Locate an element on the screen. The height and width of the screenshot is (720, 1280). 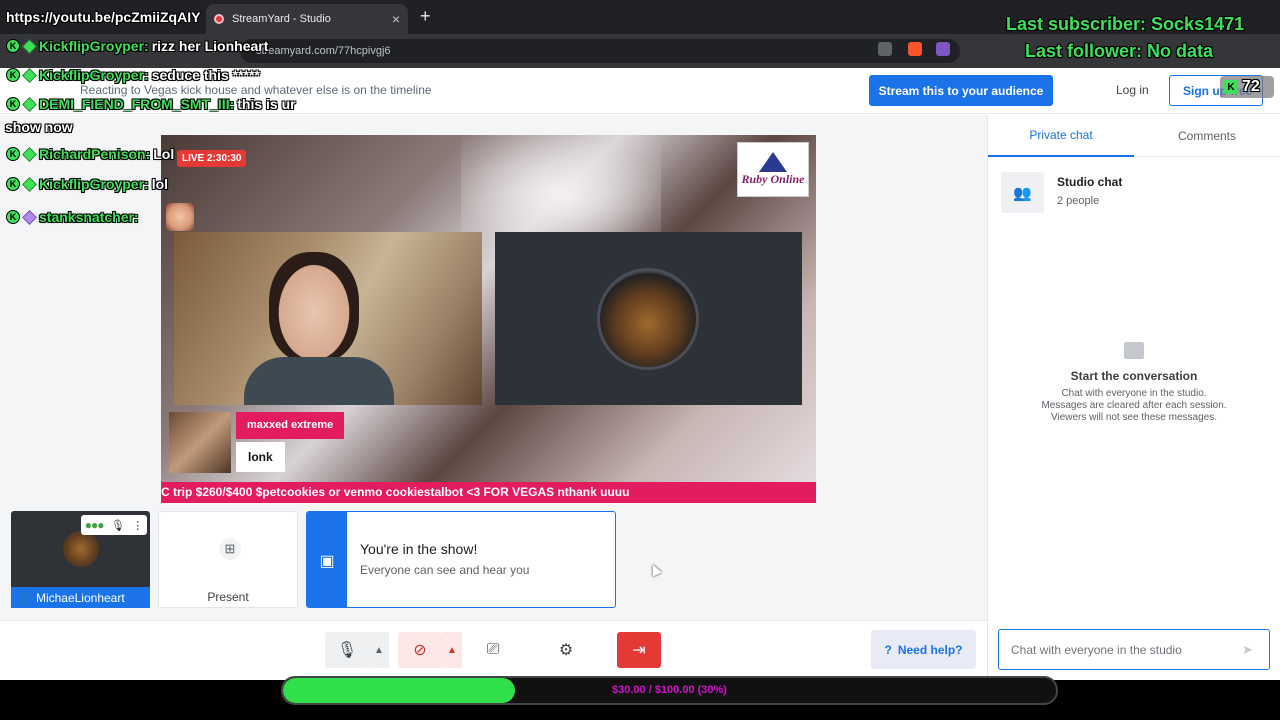
chat-overlay-message: K DEMI_FIEND_FROM_SMT_III: this is ur is located at coordinates (151, 104).